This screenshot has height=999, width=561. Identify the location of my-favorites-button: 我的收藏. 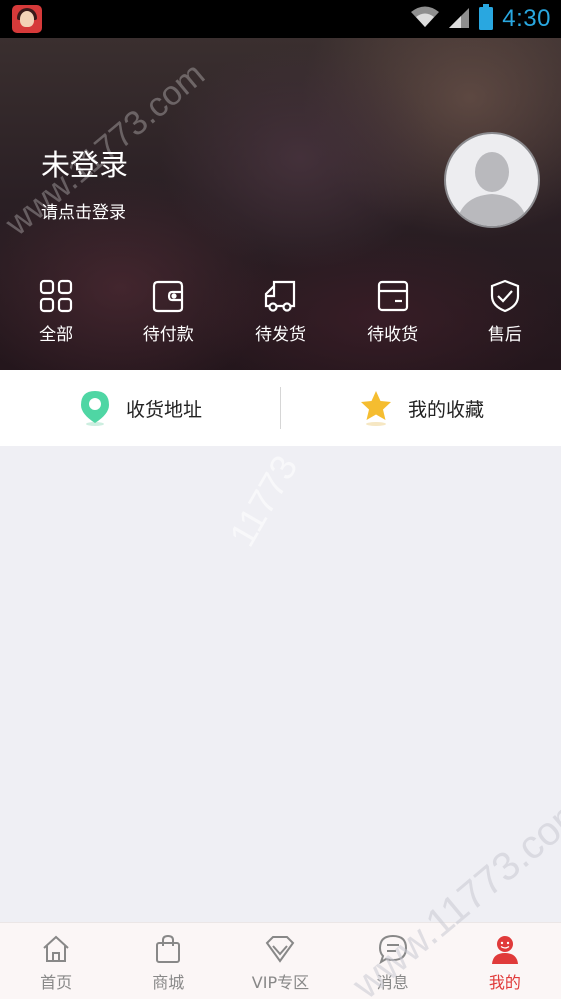
(421, 408).